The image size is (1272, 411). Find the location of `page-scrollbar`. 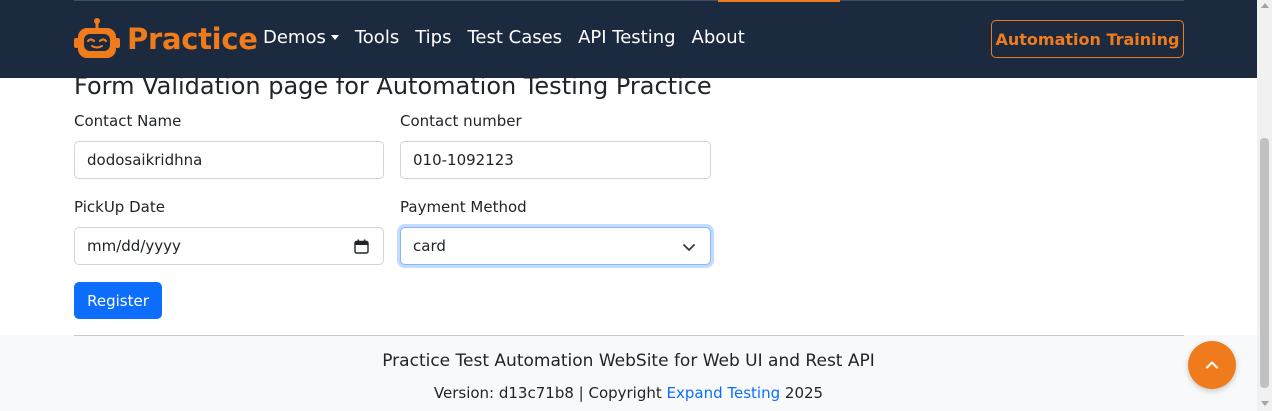

page-scrollbar is located at coordinates (1264, 205).